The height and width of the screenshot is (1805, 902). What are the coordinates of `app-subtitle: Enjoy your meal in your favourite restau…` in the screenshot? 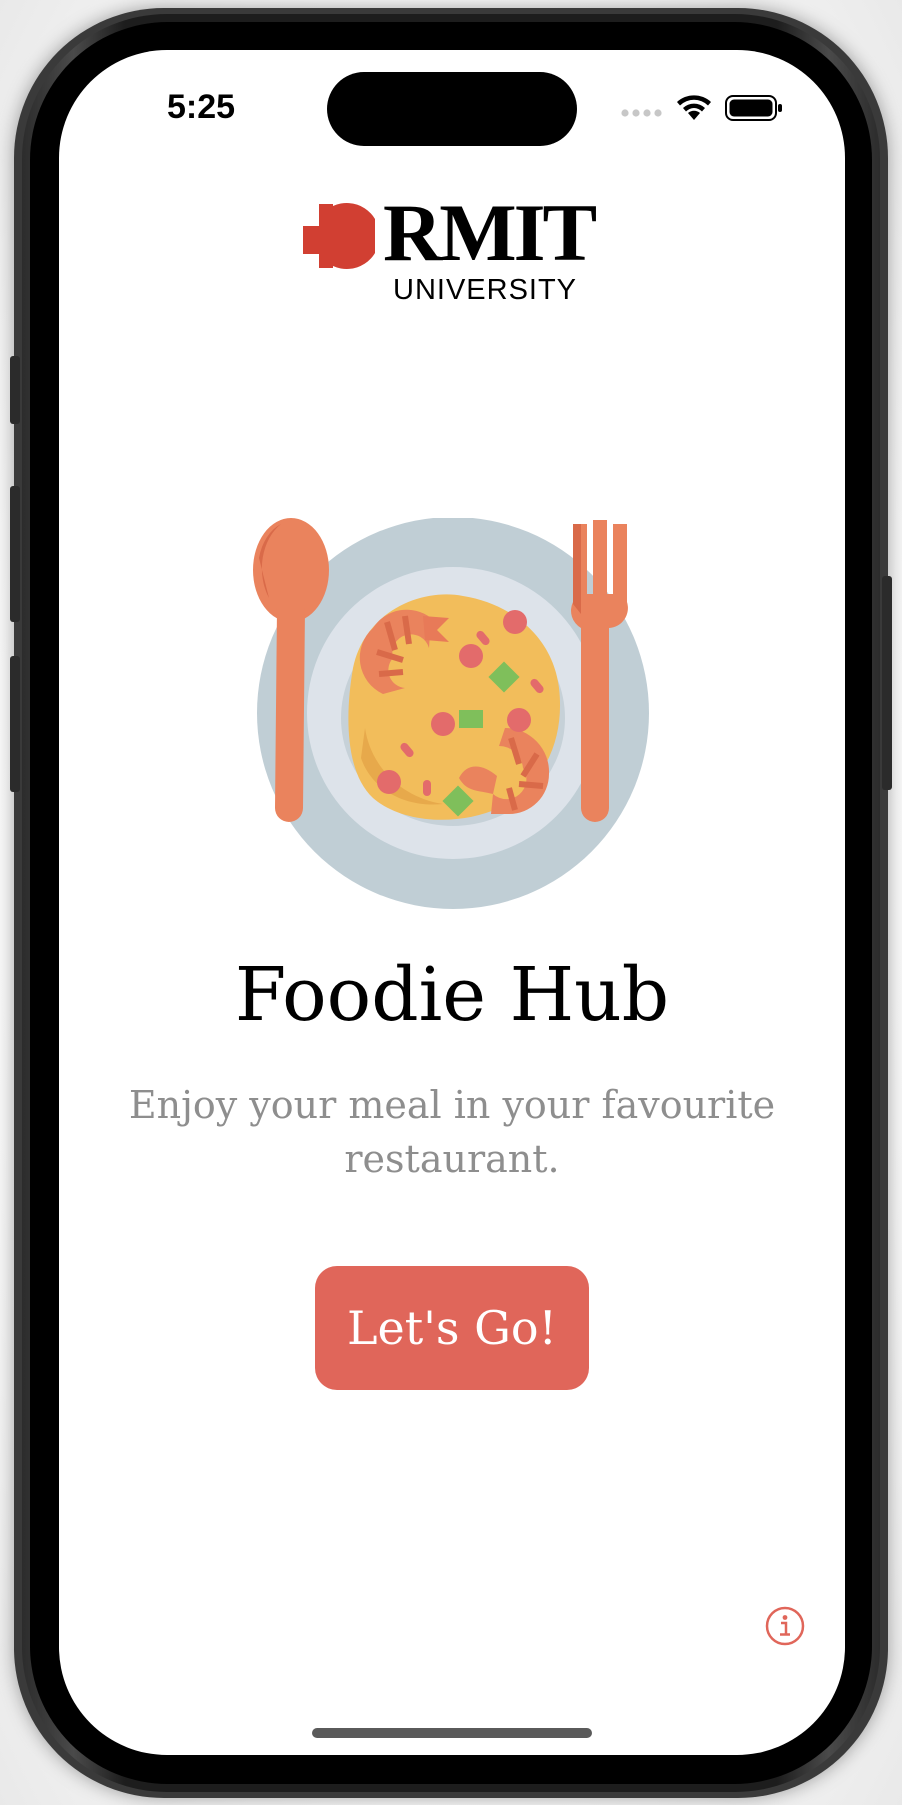 It's located at (452, 1132).